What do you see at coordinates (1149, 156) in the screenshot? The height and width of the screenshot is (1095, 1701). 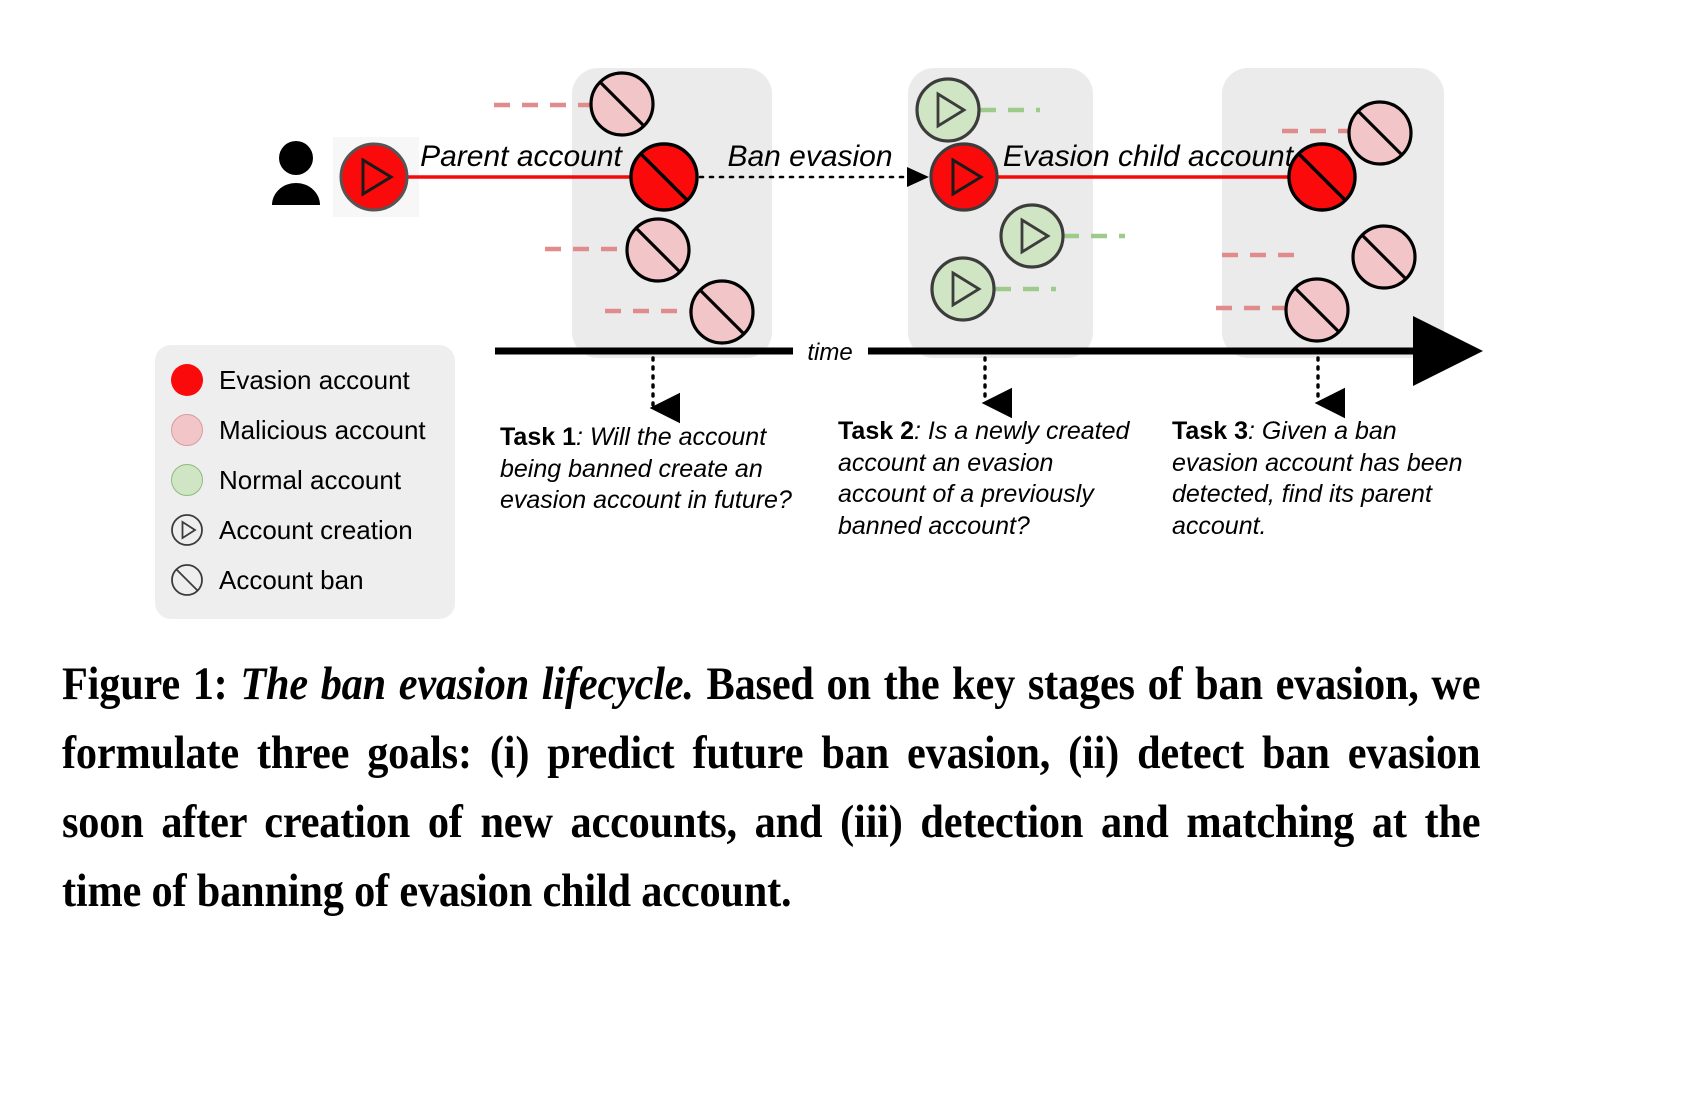 I see `label-evasion-child-account: Evasion child account` at bounding box center [1149, 156].